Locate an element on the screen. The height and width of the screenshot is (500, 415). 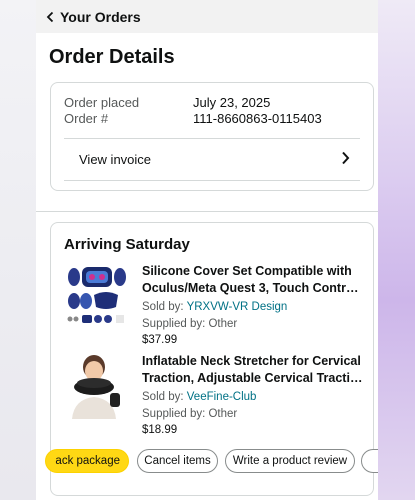
chevron-left-icon is located at coordinates (50, 17).